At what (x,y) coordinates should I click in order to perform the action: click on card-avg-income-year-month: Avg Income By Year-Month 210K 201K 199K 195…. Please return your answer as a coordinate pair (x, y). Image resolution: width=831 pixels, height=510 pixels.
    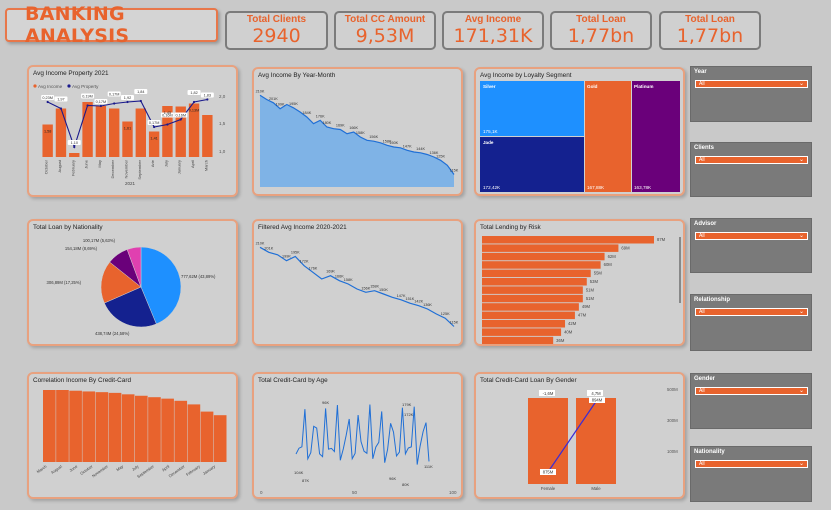
    Looking at the image, I should click on (357, 131).